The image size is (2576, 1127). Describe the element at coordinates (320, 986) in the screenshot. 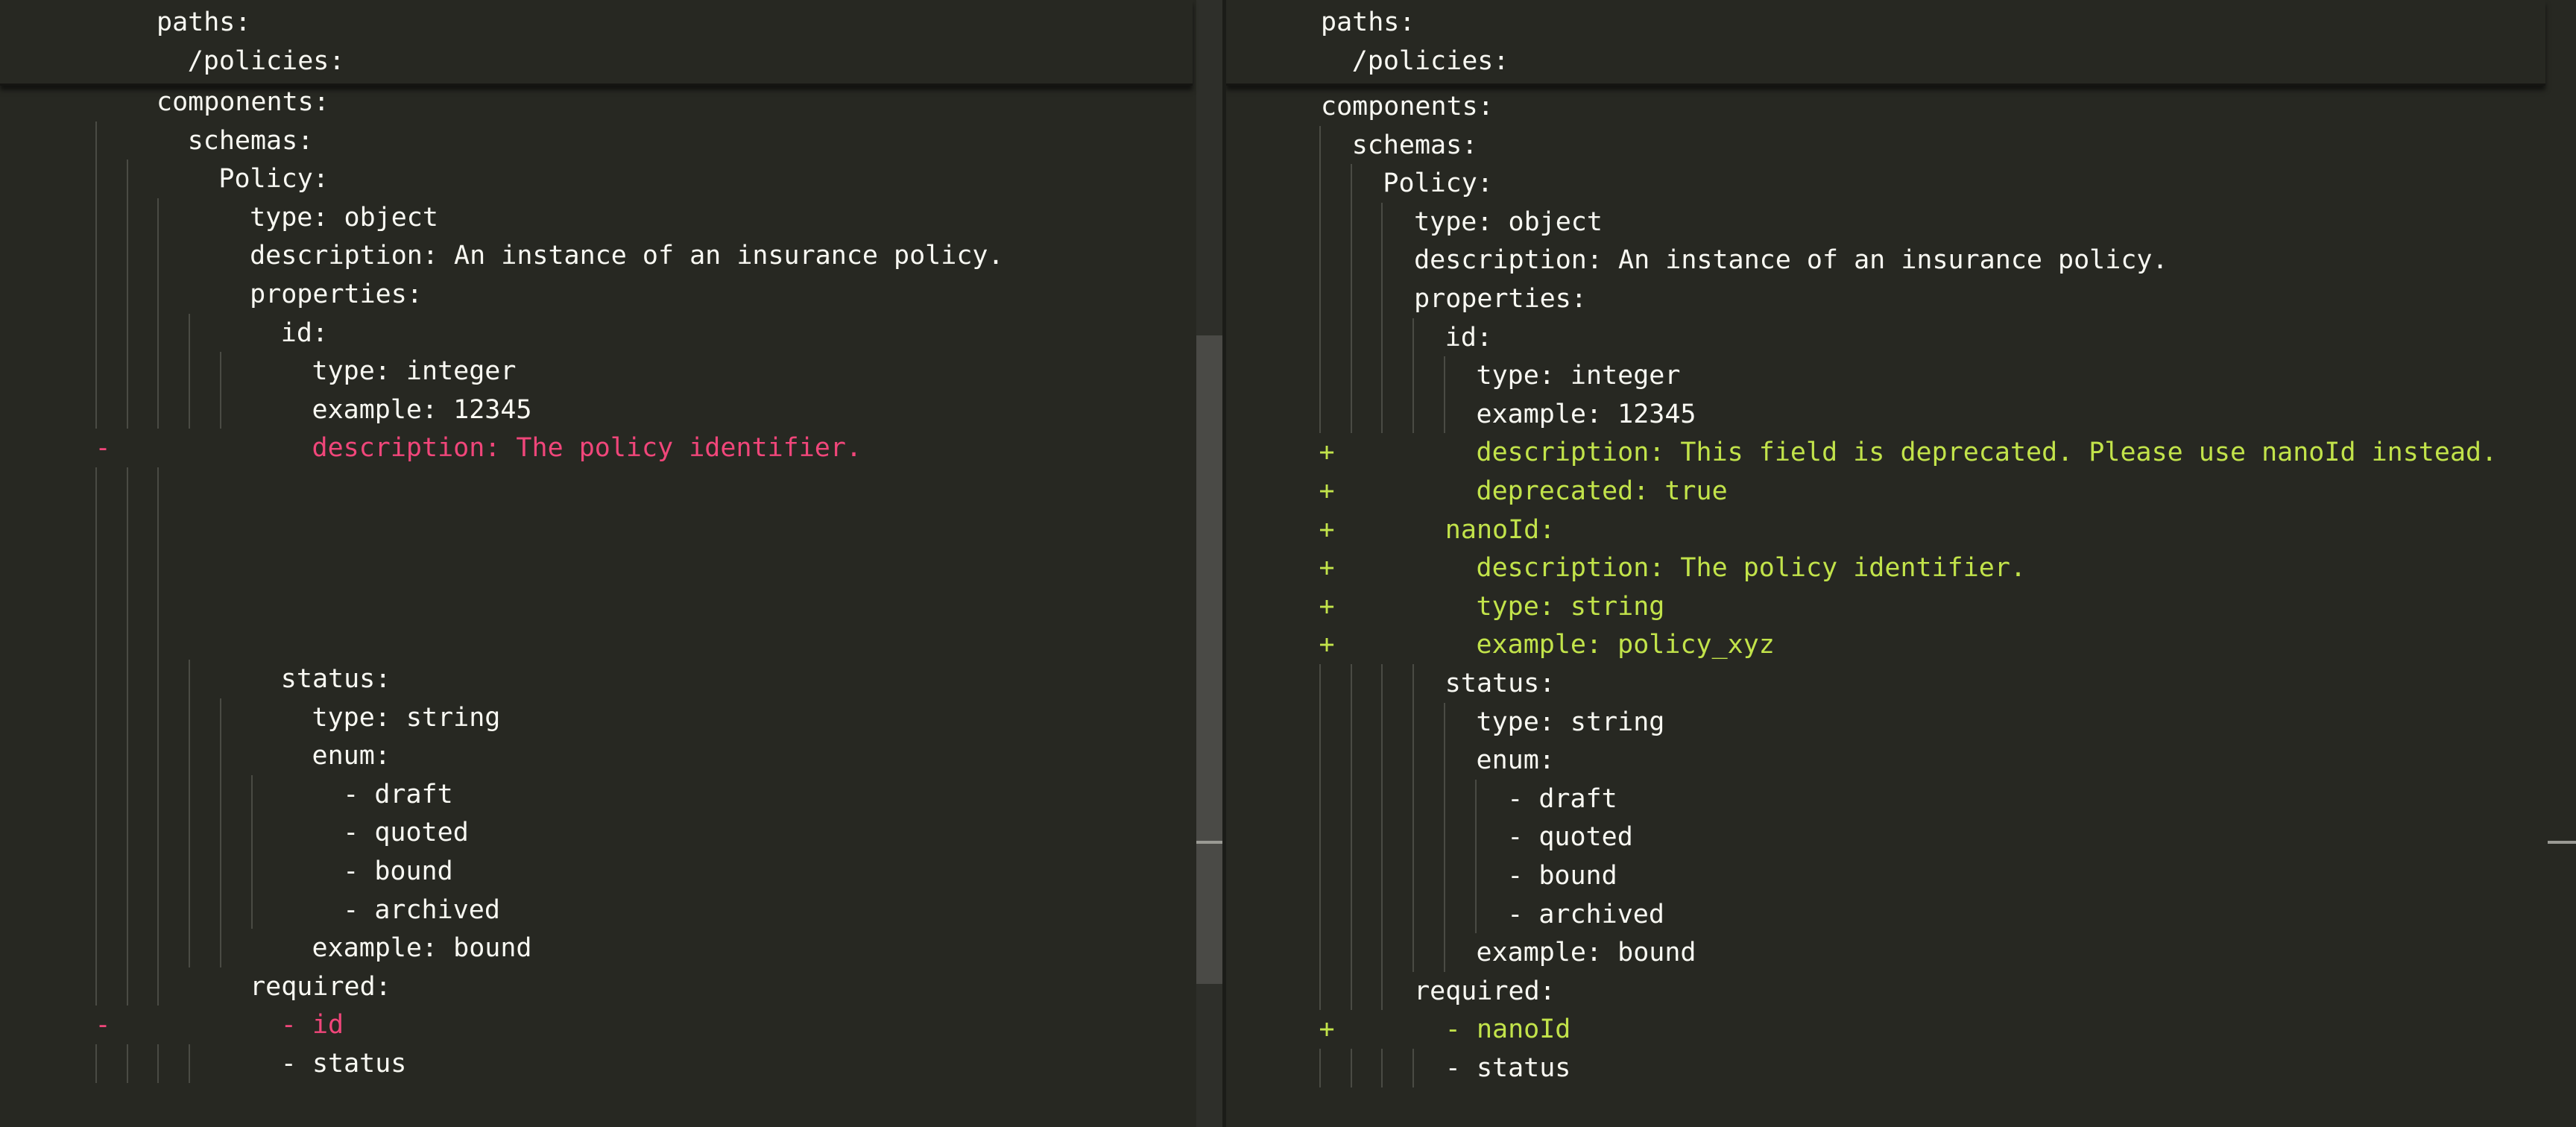

I see `code-text: required:` at that location.